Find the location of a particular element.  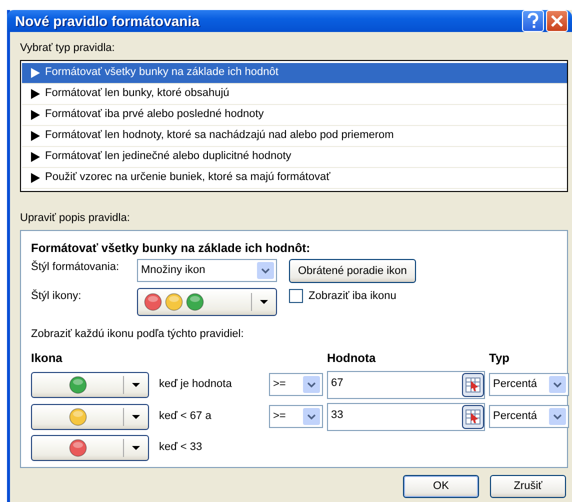

condition-text: keď < 33 is located at coordinates (181, 448).